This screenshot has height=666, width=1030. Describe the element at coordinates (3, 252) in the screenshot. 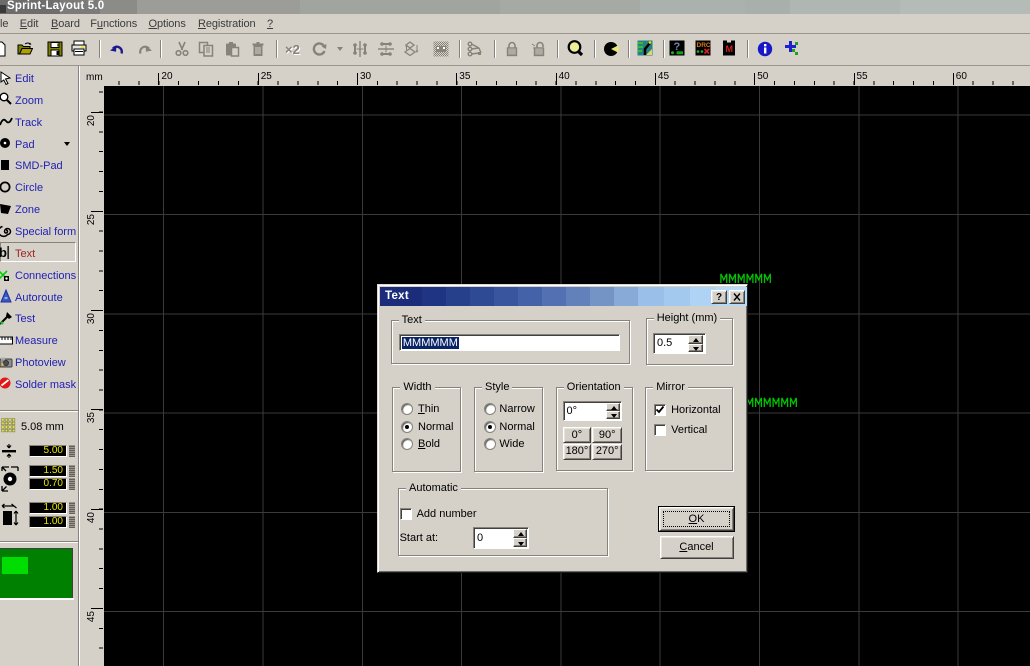

I see `svg-text: b` at that location.